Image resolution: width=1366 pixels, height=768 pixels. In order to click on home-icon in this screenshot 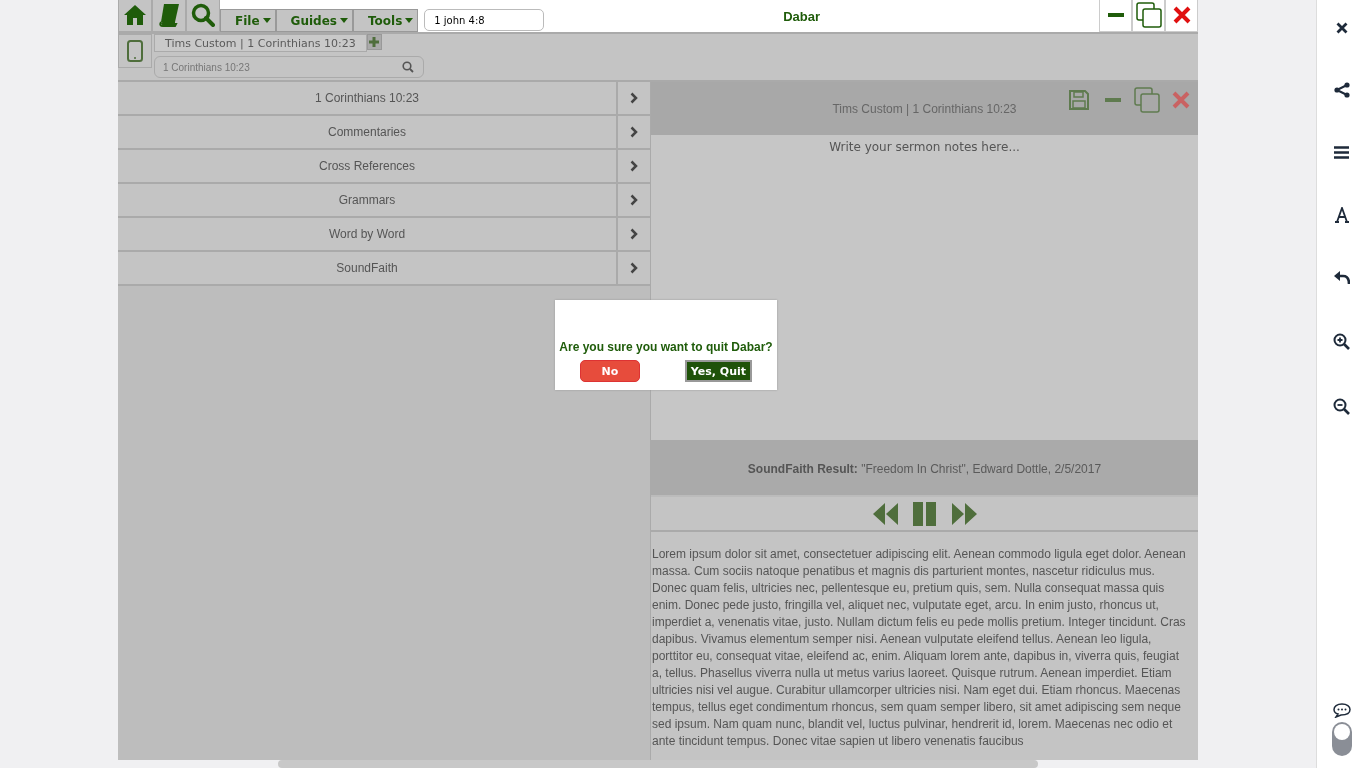, I will do `click(135, 15)`.